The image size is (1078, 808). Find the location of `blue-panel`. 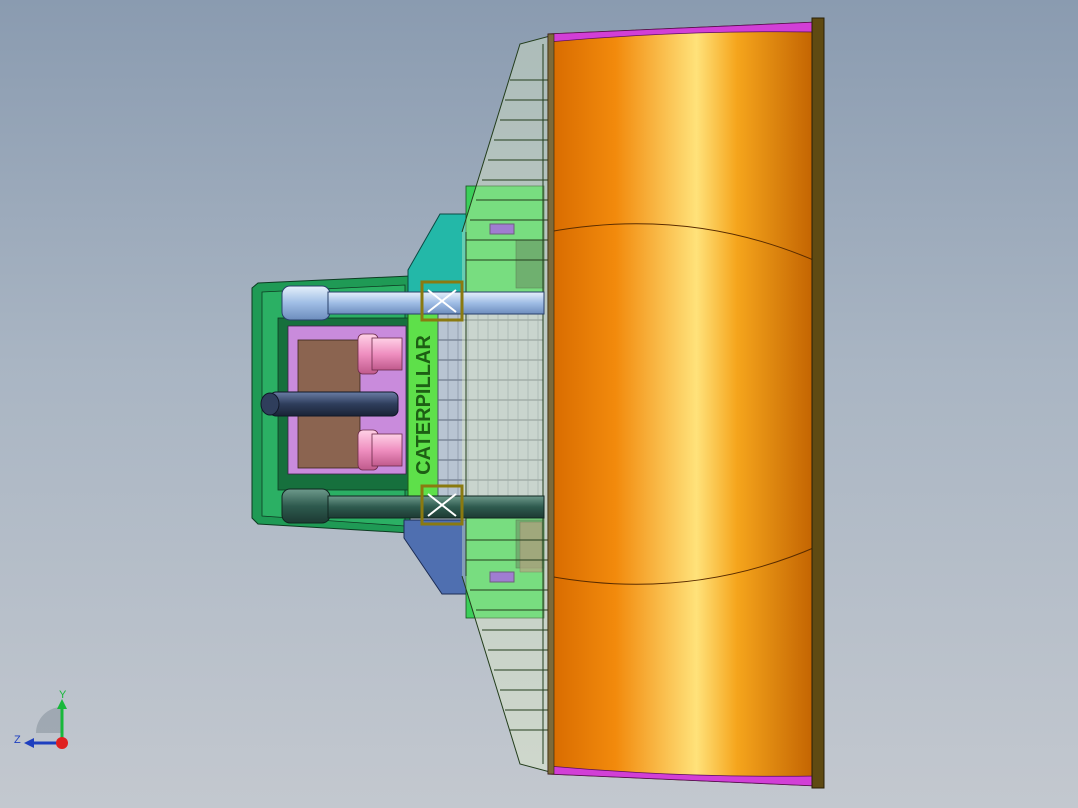

blue-panel is located at coordinates (437, 557).